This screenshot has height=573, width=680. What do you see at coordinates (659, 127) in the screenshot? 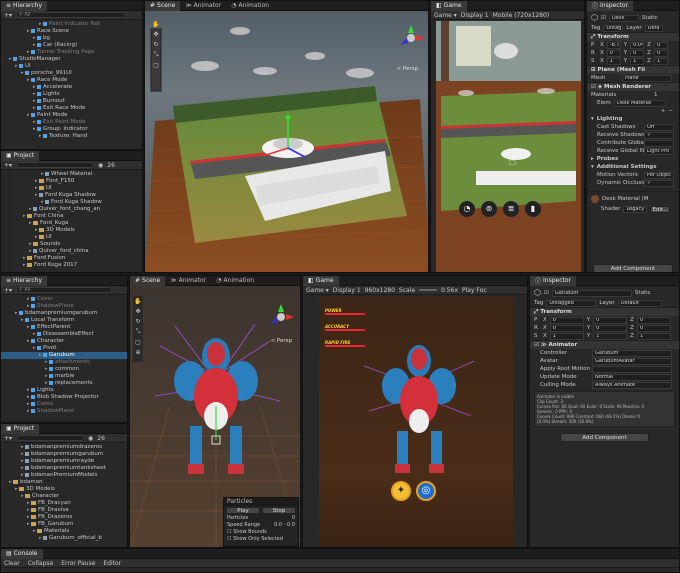
I see `lighting-value: Off` at bounding box center [659, 127].